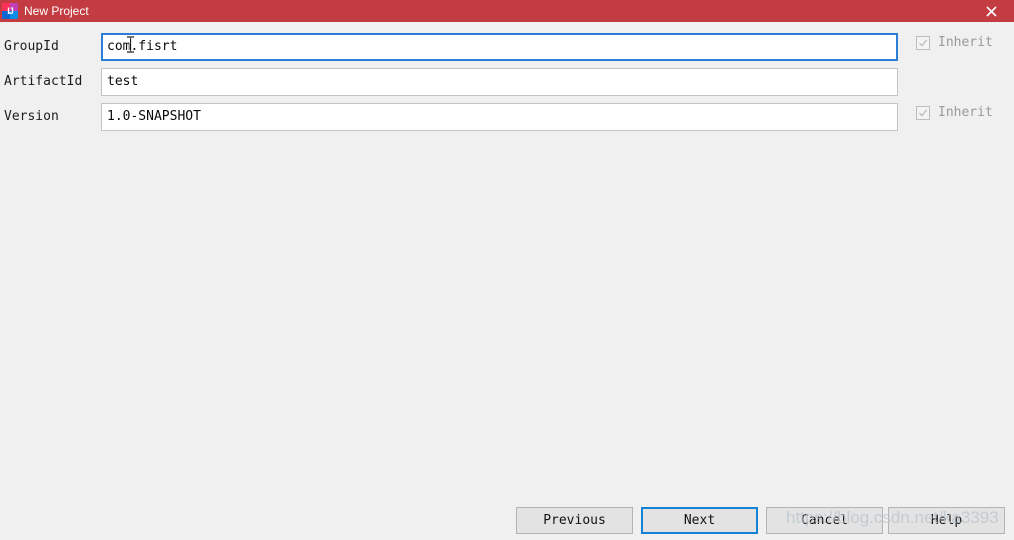  Describe the element at coordinates (31, 116) in the screenshot. I see `version-label: Version` at that location.